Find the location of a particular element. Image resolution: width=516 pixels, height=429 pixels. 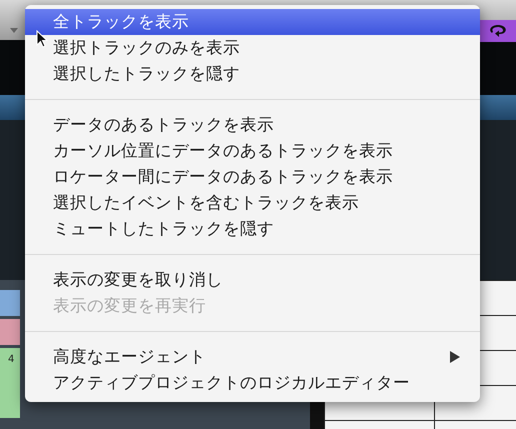

menu-item: 選択トラックのみを表示 is located at coordinates (252, 48).